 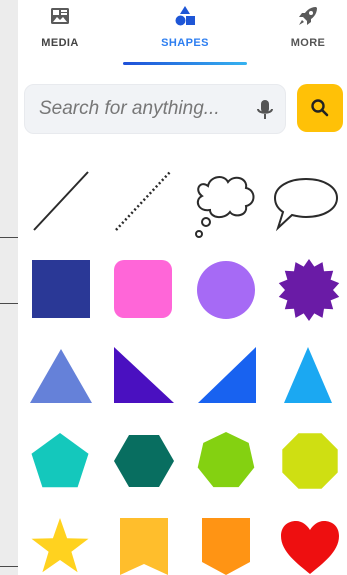 What do you see at coordinates (143, 289) in the screenshot?
I see `rounded-square-shape` at bounding box center [143, 289].